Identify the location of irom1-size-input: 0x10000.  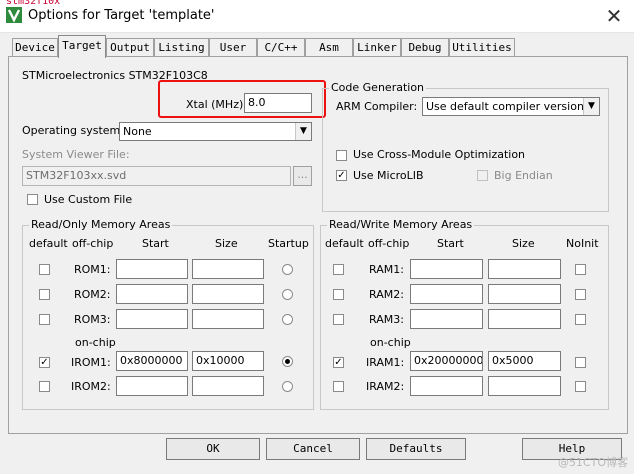
(228, 361).